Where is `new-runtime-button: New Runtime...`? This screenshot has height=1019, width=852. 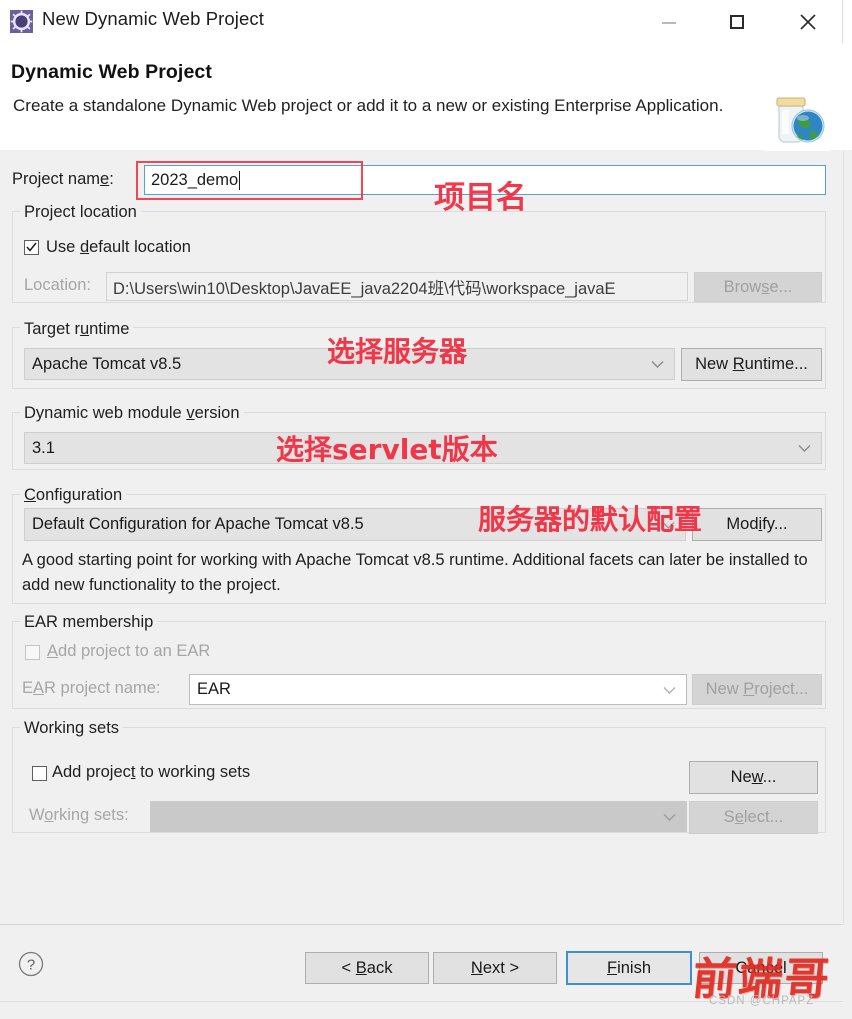
new-runtime-button: New Runtime... is located at coordinates (751, 364).